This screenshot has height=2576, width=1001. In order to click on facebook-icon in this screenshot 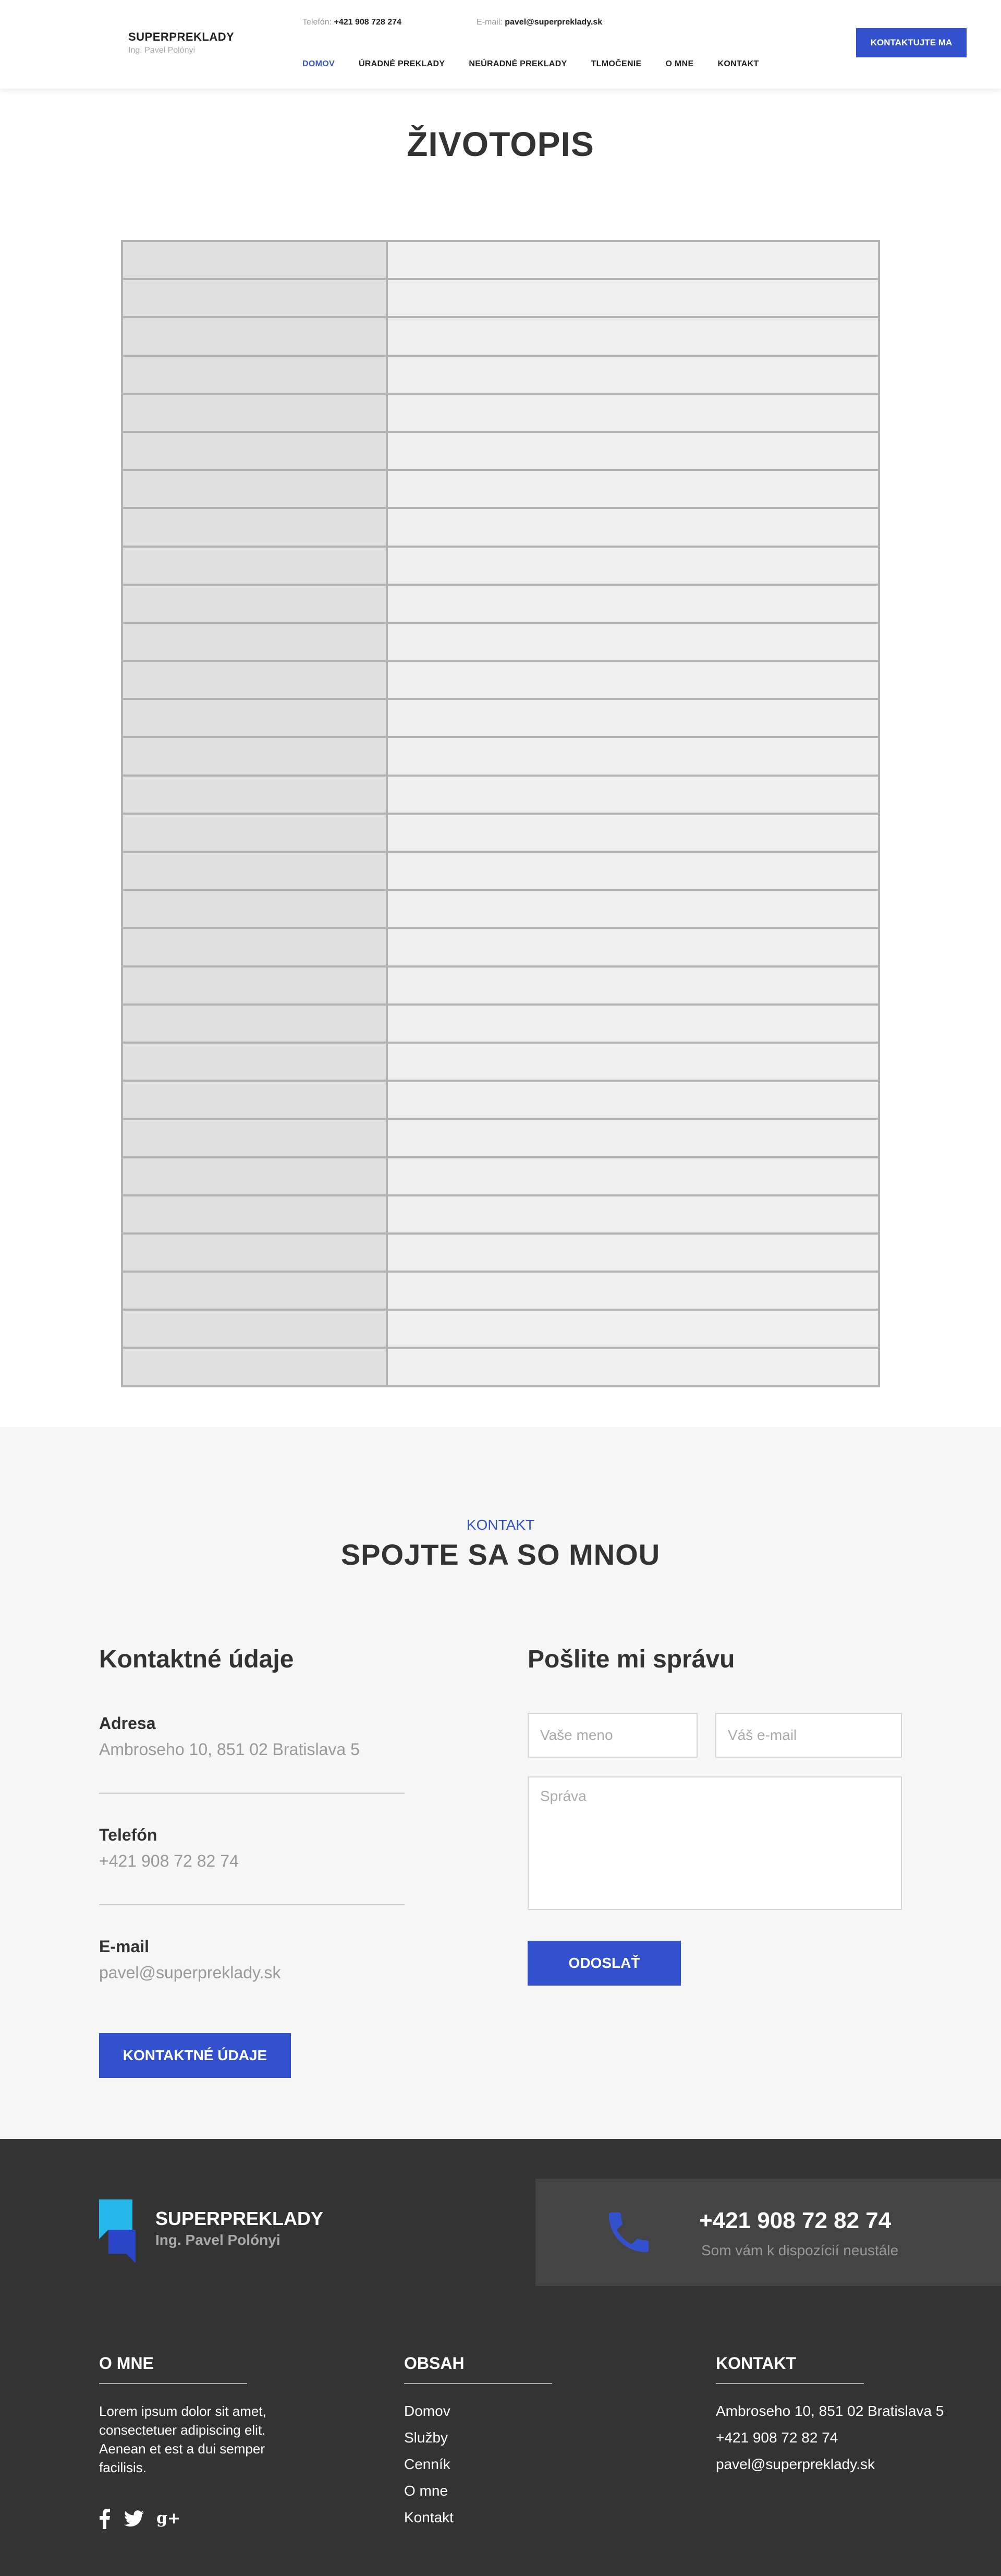, I will do `click(105, 2518)`.